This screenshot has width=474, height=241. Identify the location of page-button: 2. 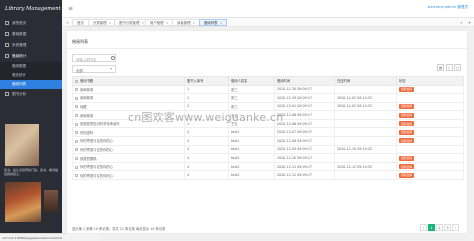
(439, 227).